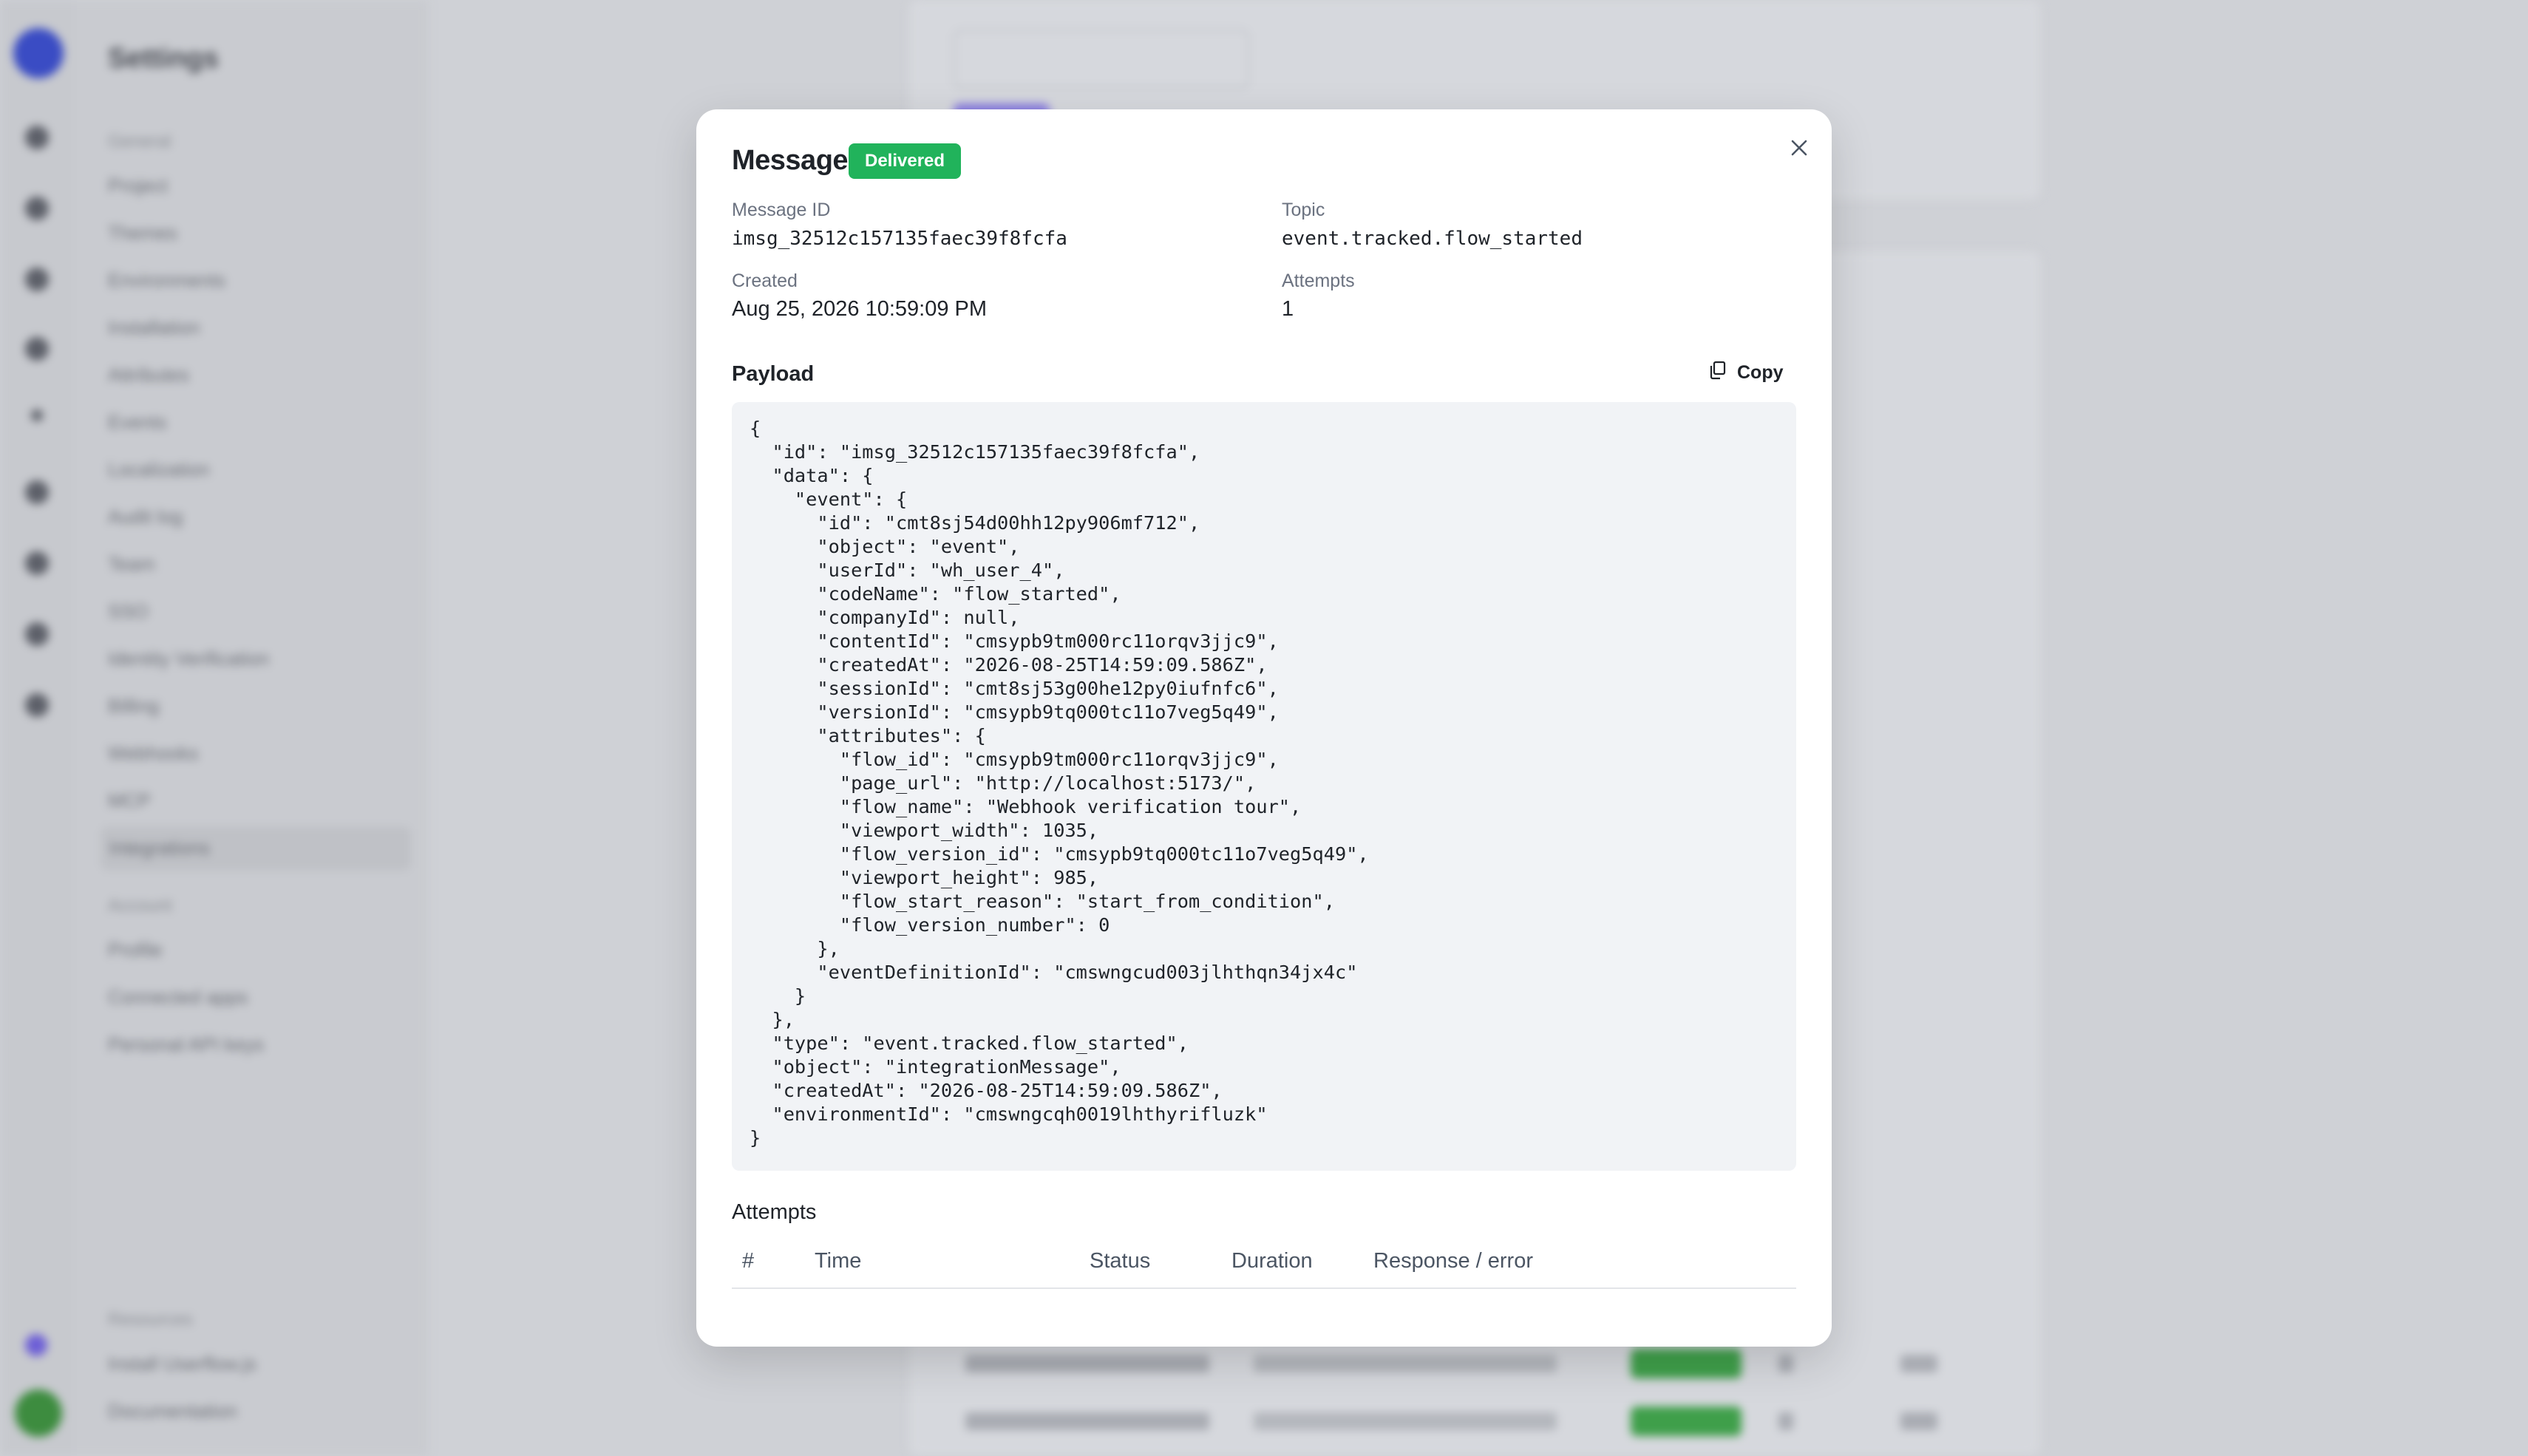  Describe the element at coordinates (1319, 281) in the screenshot. I see `attempts-label: Attempts` at that location.